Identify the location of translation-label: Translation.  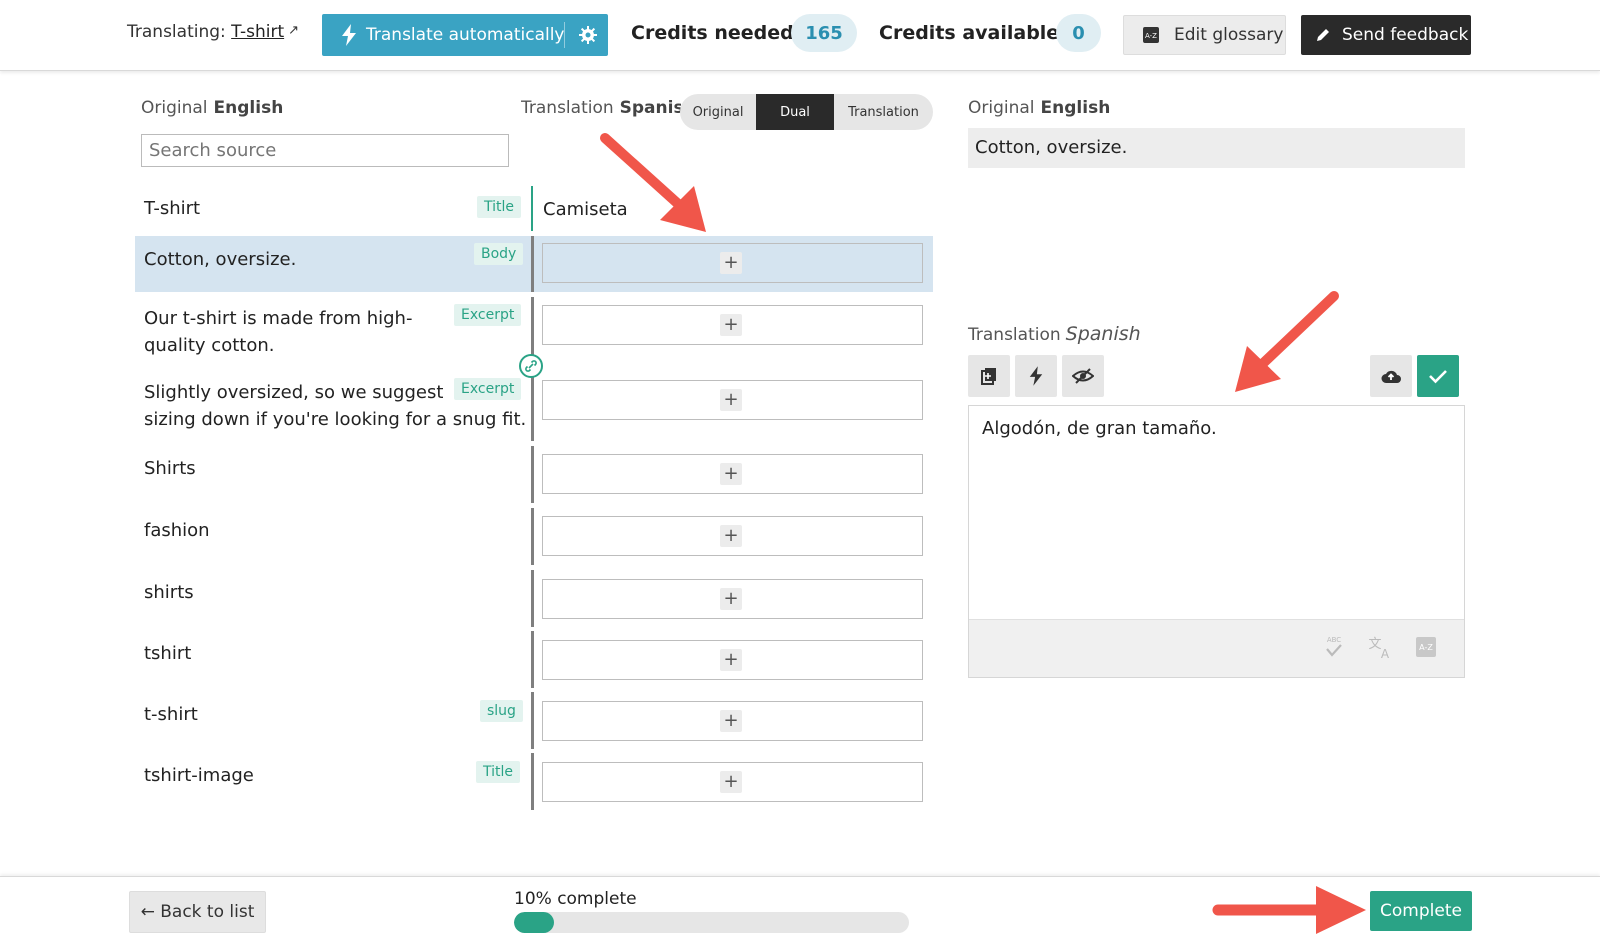
(567, 108).